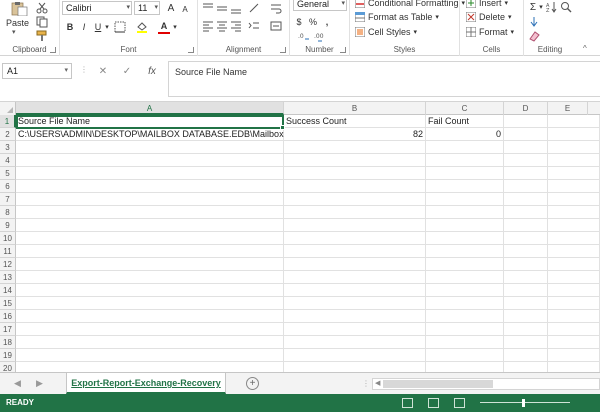 This screenshot has width=600, height=412. Describe the element at coordinates (17, 383) in the screenshot. I see `chevron-left-icon: ◀` at that location.